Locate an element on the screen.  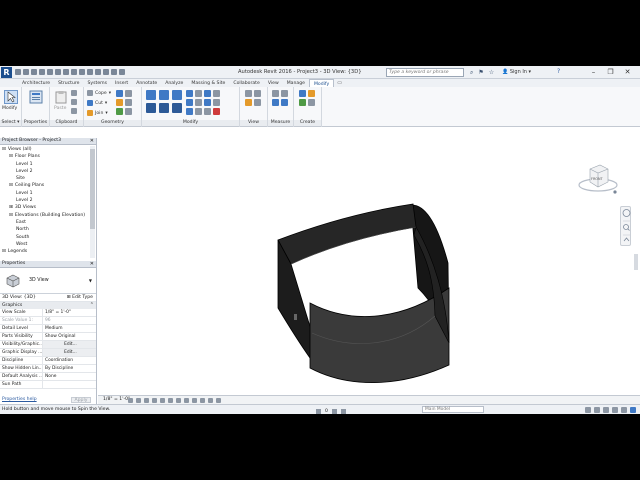
delete-icon is located at coordinates (216, 111).